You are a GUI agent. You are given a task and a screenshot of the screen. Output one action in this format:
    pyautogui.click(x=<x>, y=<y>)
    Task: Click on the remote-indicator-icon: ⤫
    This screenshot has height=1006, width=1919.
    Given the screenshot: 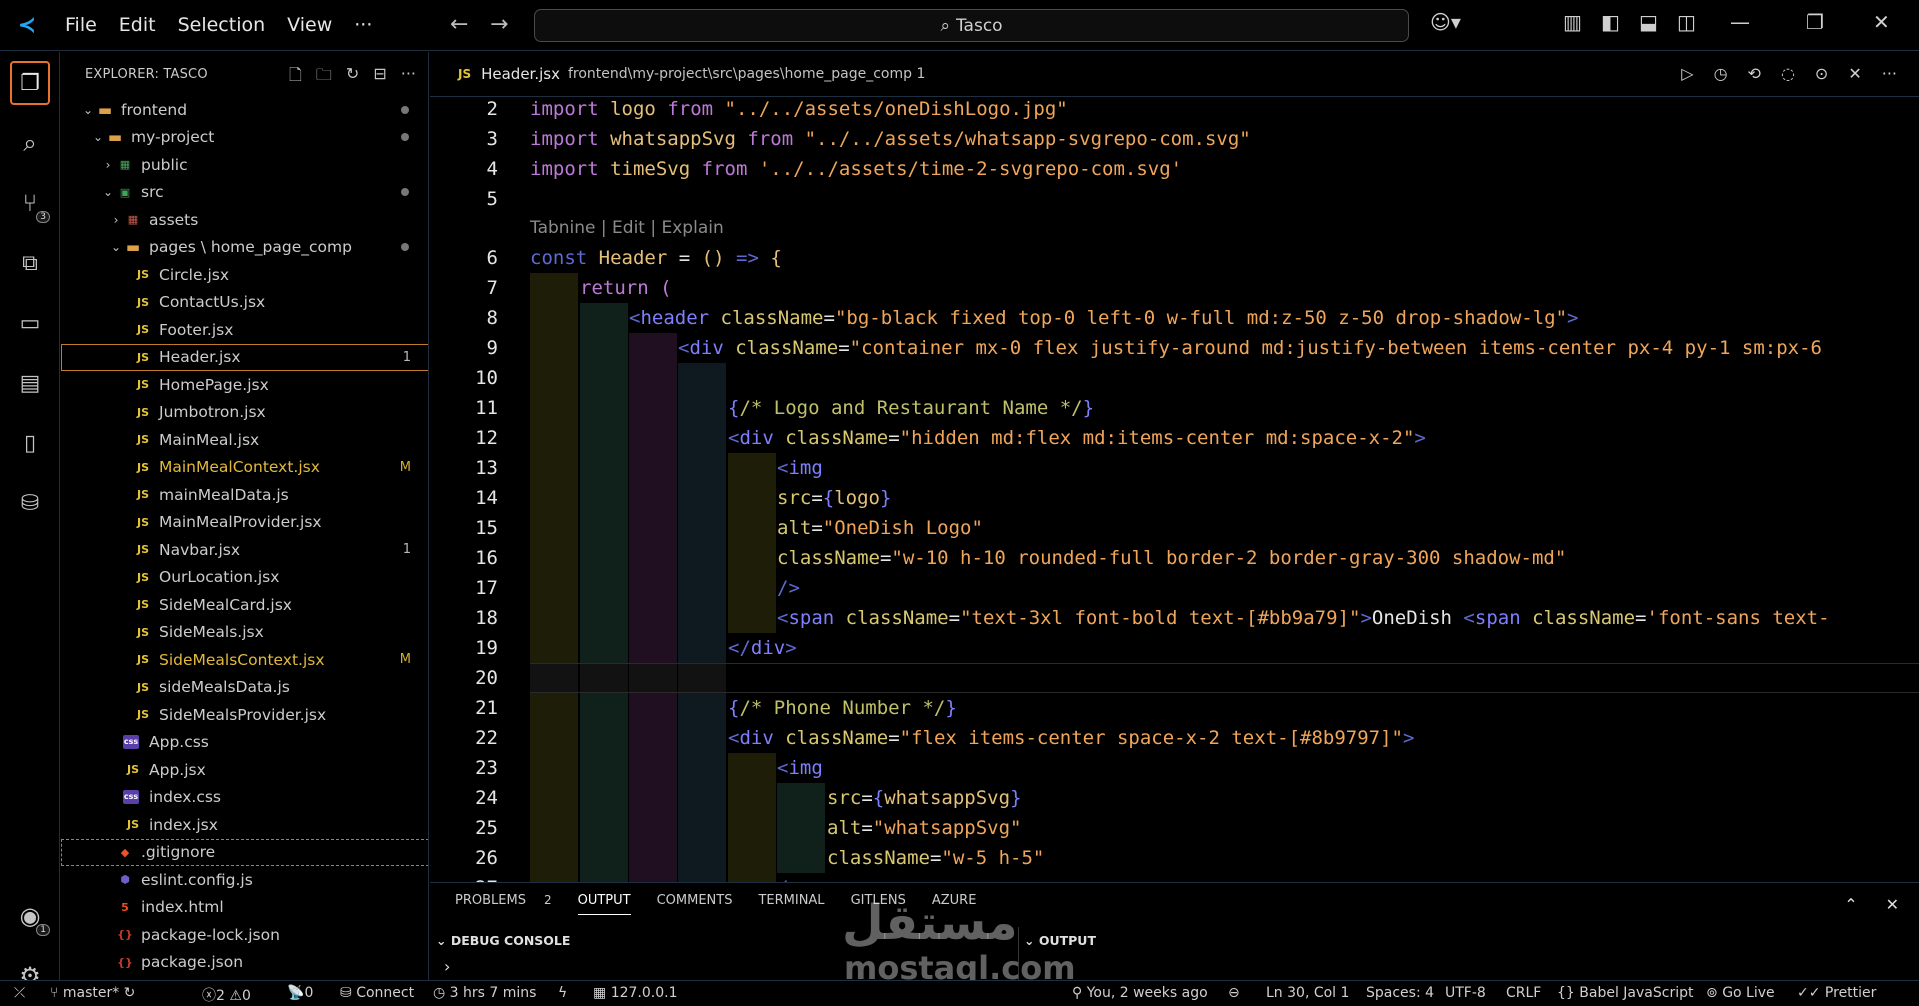 What is the action you would take?
    pyautogui.click(x=19, y=993)
    